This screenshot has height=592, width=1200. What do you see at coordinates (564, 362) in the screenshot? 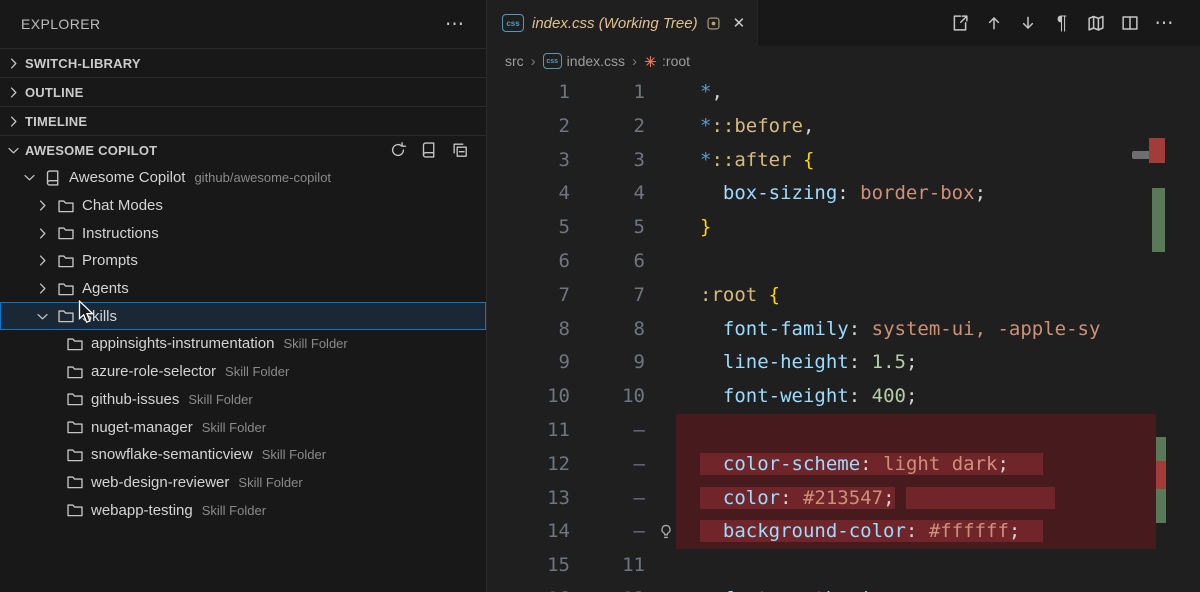
I see `line-number-original: 9` at bounding box center [564, 362].